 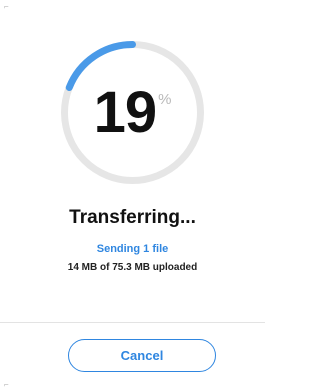 What do you see at coordinates (132, 267) in the screenshot?
I see `upload-detail: 14 MB of 75.3 MB uploaded` at bounding box center [132, 267].